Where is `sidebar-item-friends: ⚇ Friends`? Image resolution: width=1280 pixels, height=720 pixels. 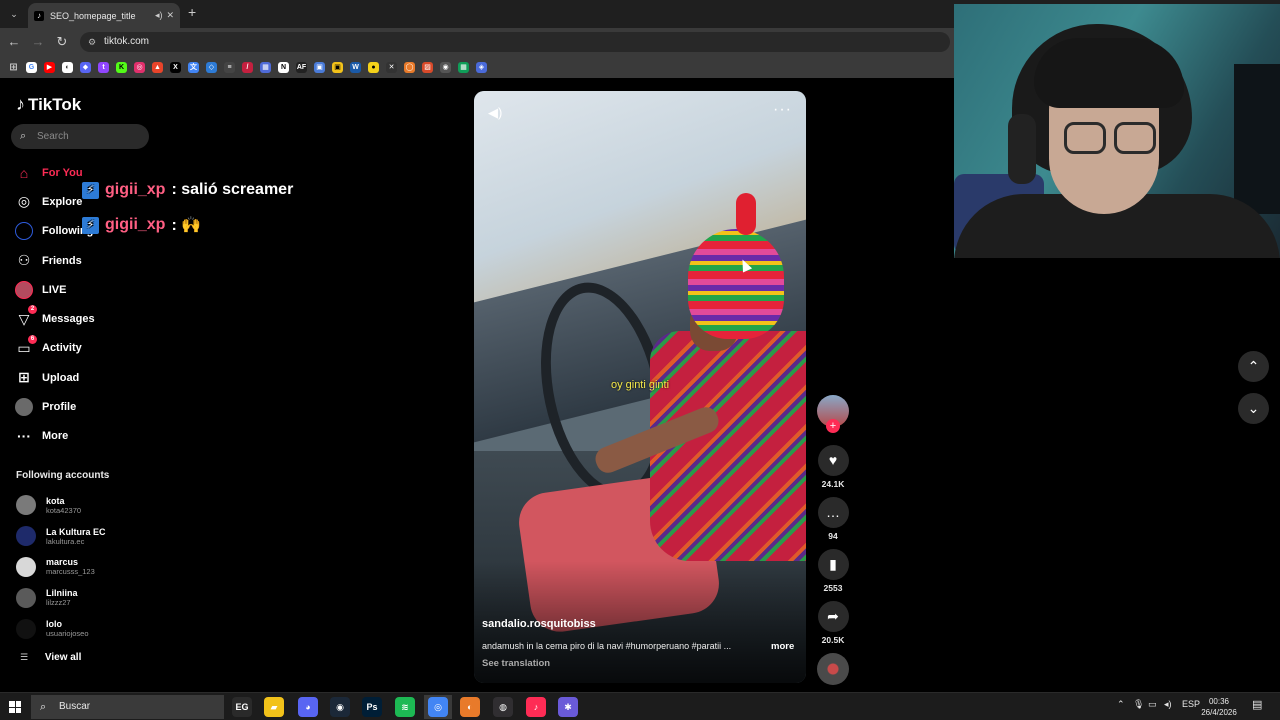
sidebar-item-friends: ⚇ Friends is located at coordinates (84, 260).